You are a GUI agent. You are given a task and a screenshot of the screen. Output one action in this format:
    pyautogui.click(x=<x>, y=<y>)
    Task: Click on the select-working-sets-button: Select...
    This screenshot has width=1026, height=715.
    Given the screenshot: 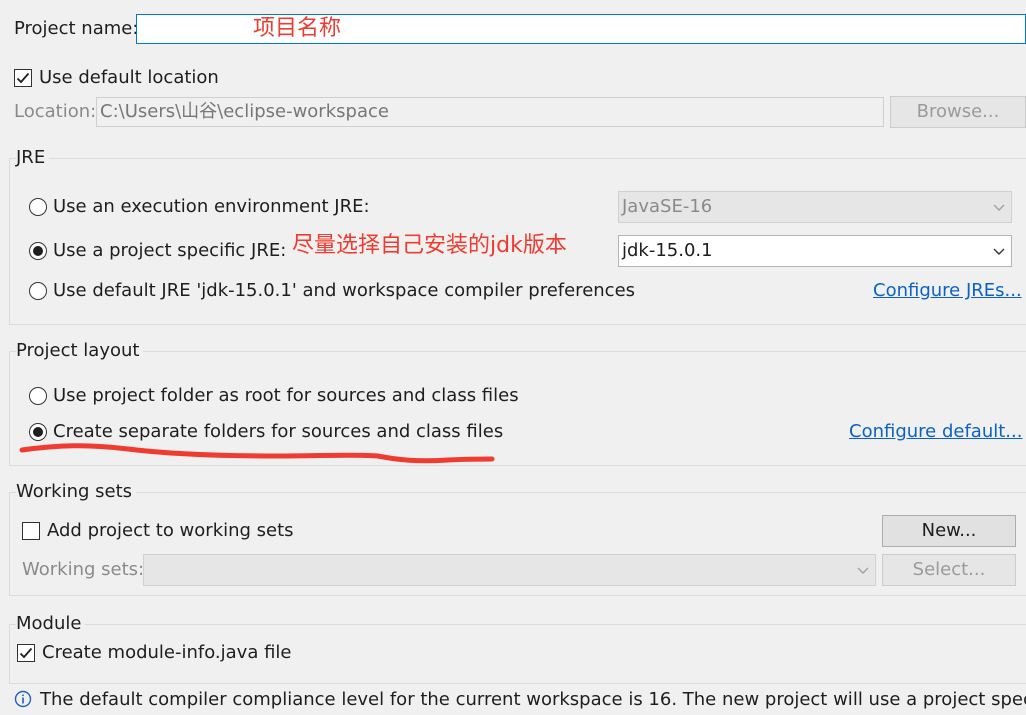 What is the action you would take?
    pyautogui.click(x=949, y=570)
    